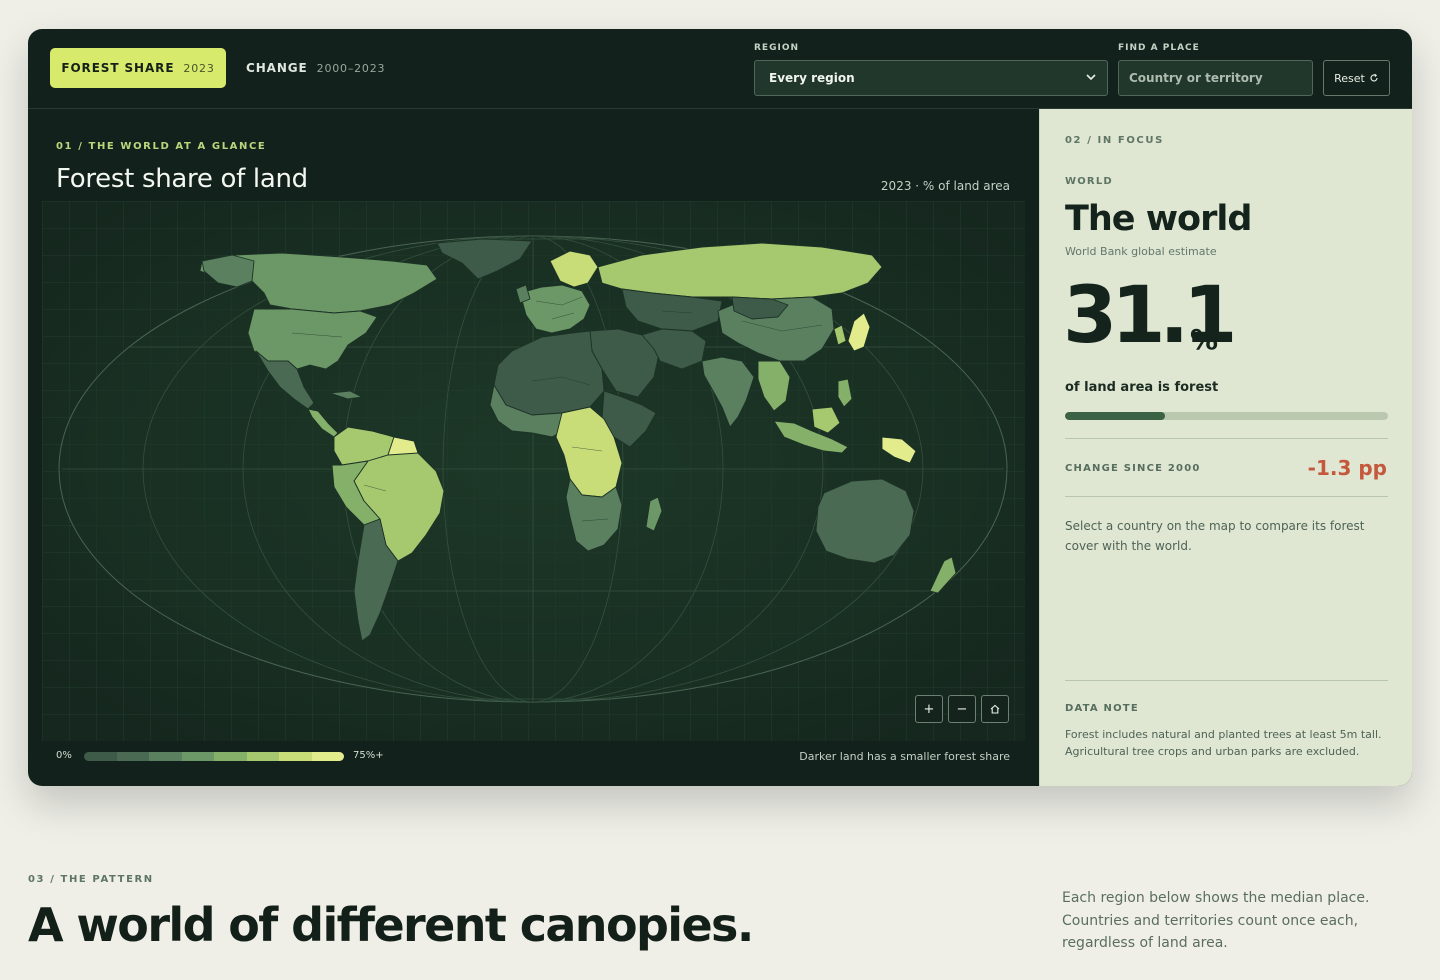 The image size is (1440, 980). What do you see at coordinates (931, 78) in the screenshot?
I see `region-select: Every region` at bounding box center [931, 78].